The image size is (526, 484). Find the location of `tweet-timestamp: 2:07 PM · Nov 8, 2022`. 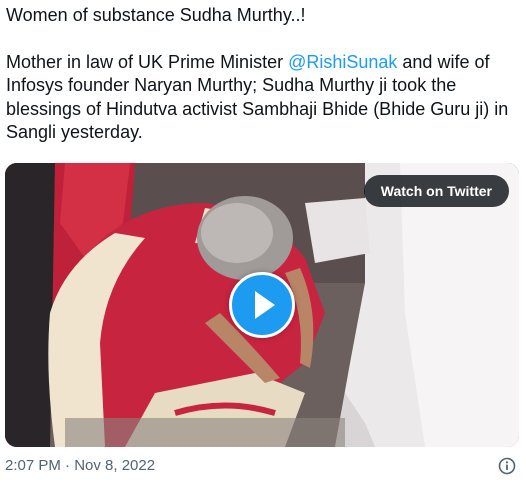

tweet-timestamp: 2:07 PM · Nov 8, 2022 is located at coordinates (80, 465).